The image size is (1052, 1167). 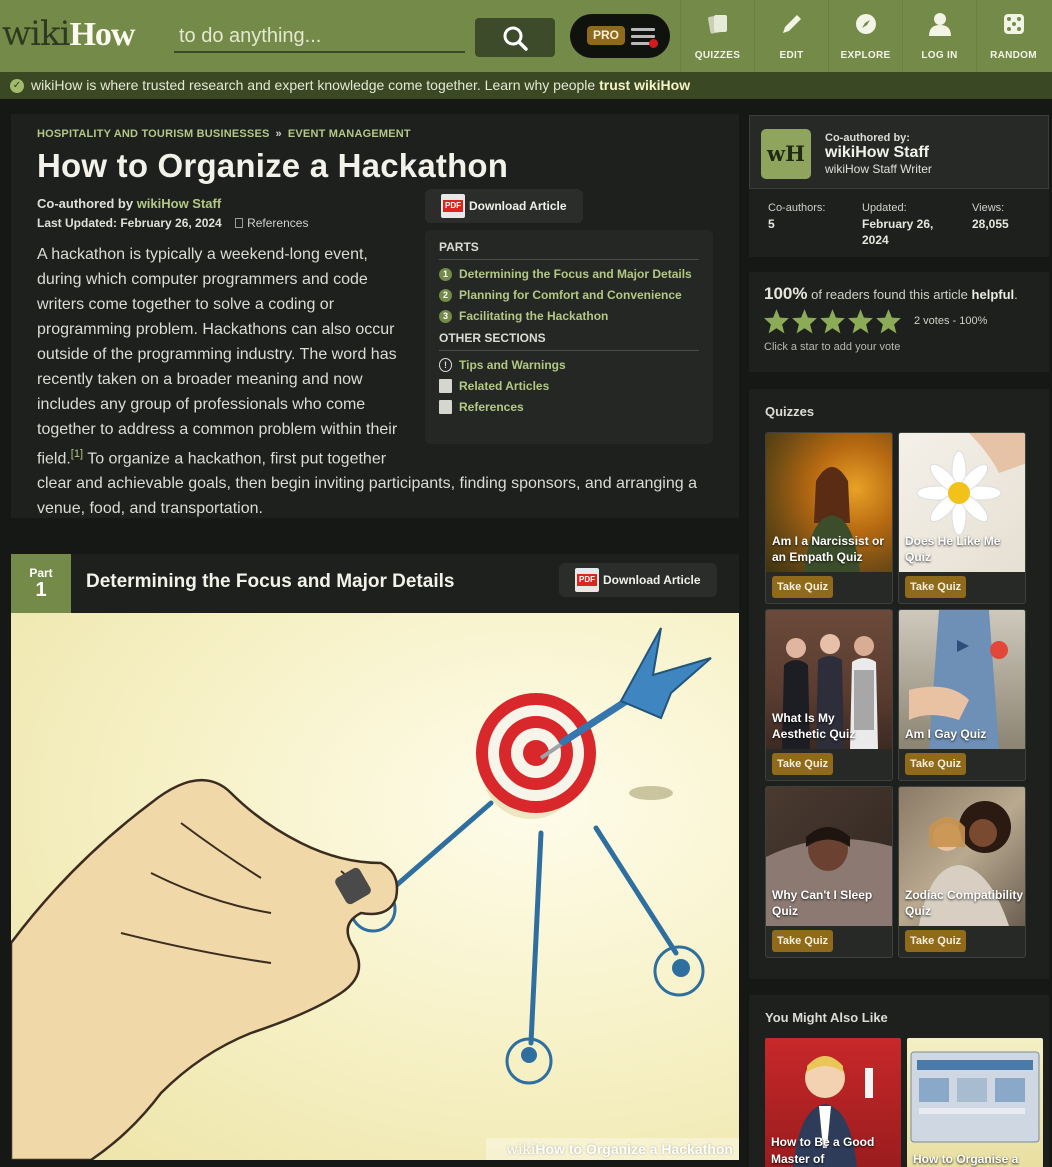 I want to click on search-icon, so click(x=515, y=38).